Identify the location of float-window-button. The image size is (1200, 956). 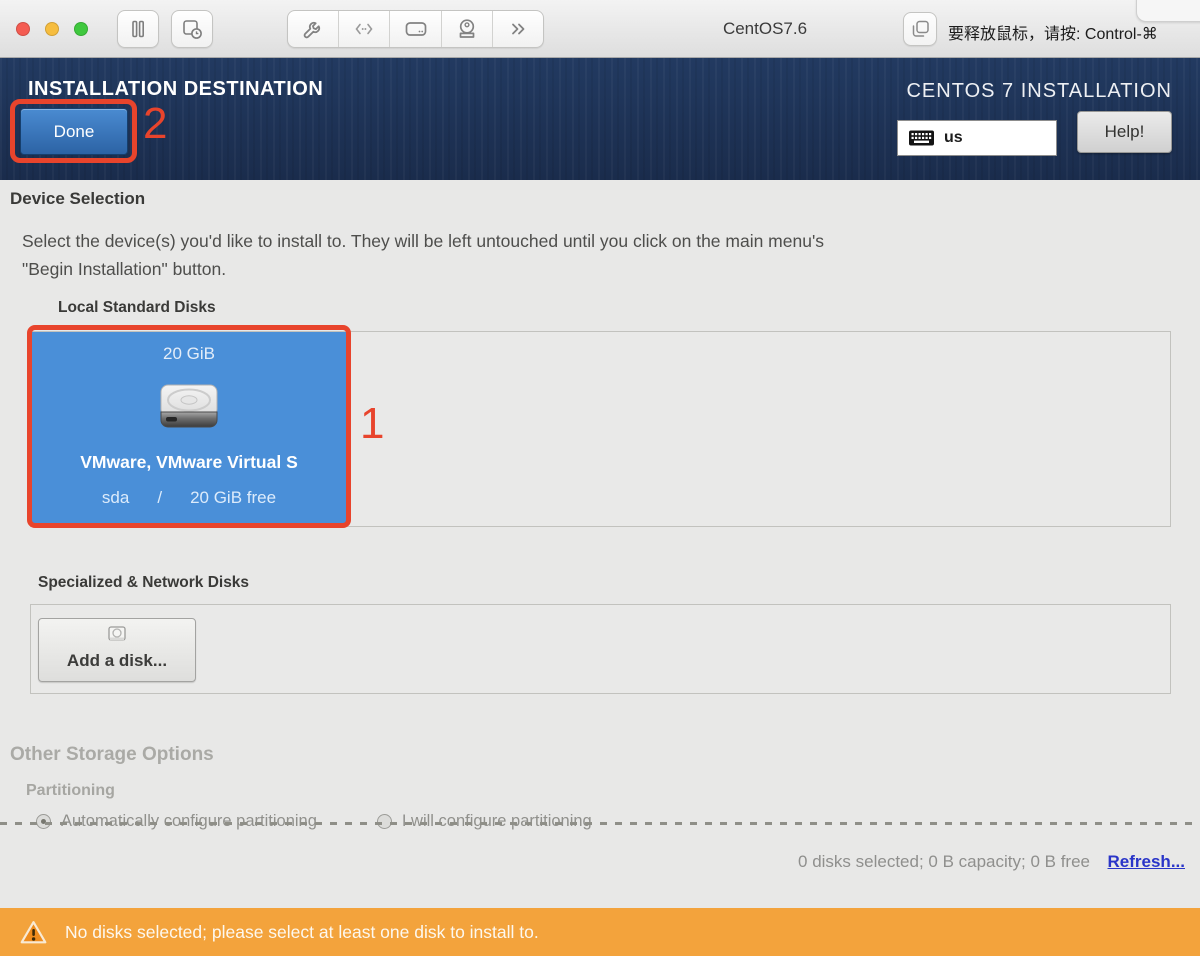
(920, 29).